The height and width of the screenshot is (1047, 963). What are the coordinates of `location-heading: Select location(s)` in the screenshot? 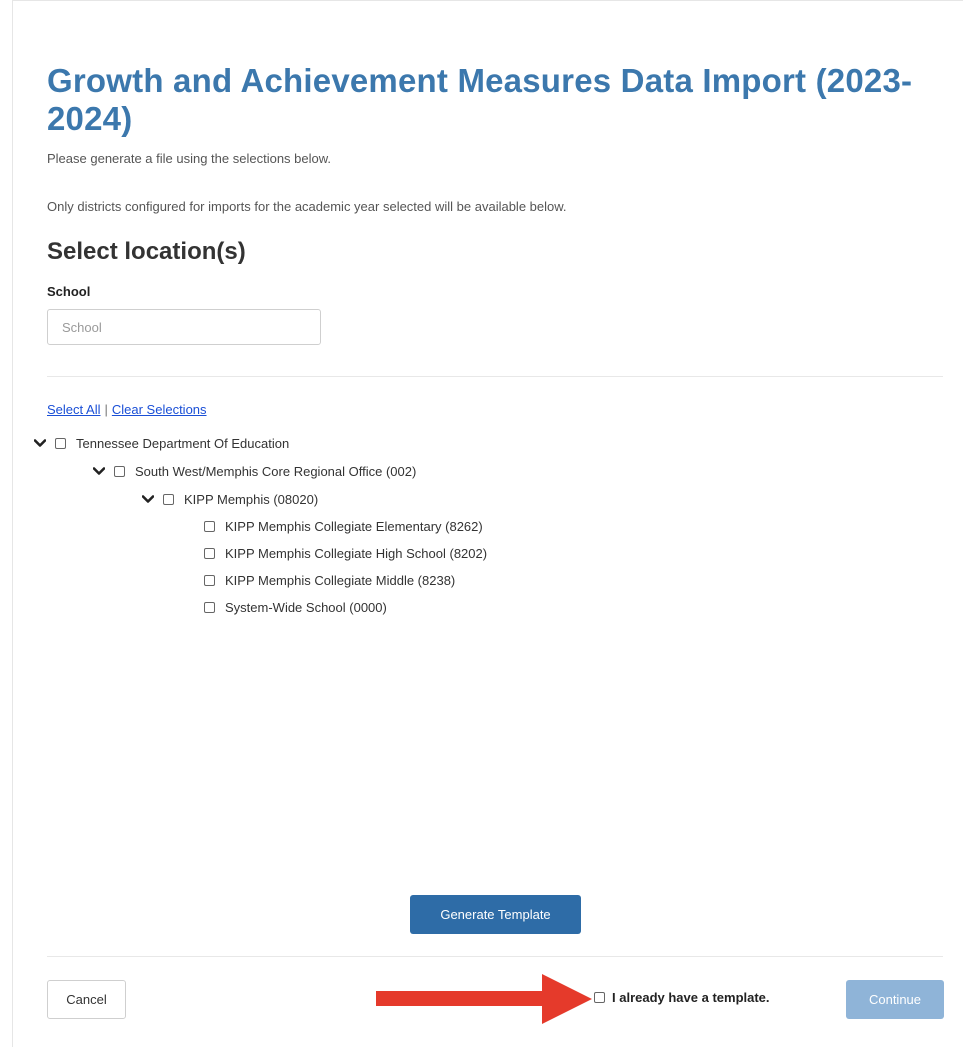 It's located at (146, 251).